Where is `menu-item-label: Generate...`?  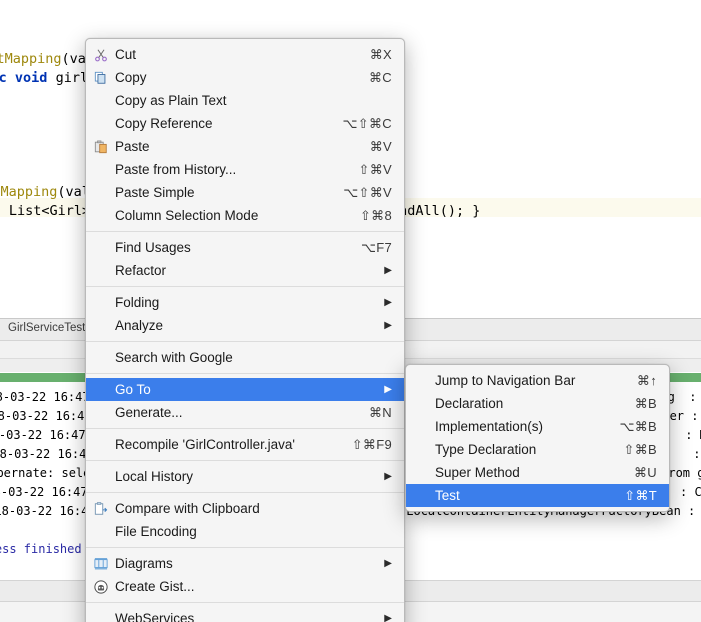 menu-item-label: Generate... is located at coordinates (149, 412).